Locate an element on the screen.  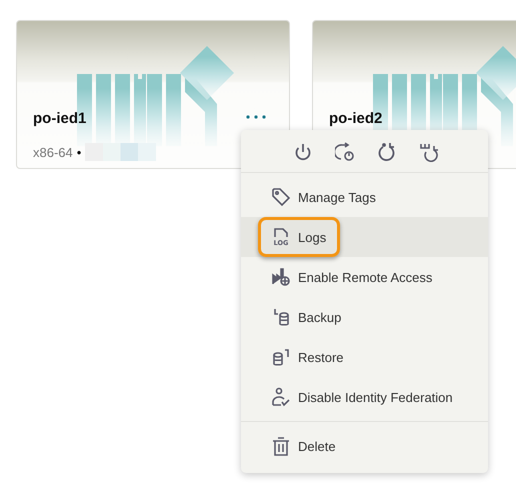
menu-item: Disable Identity Federation is located at coordinates (364, 397).